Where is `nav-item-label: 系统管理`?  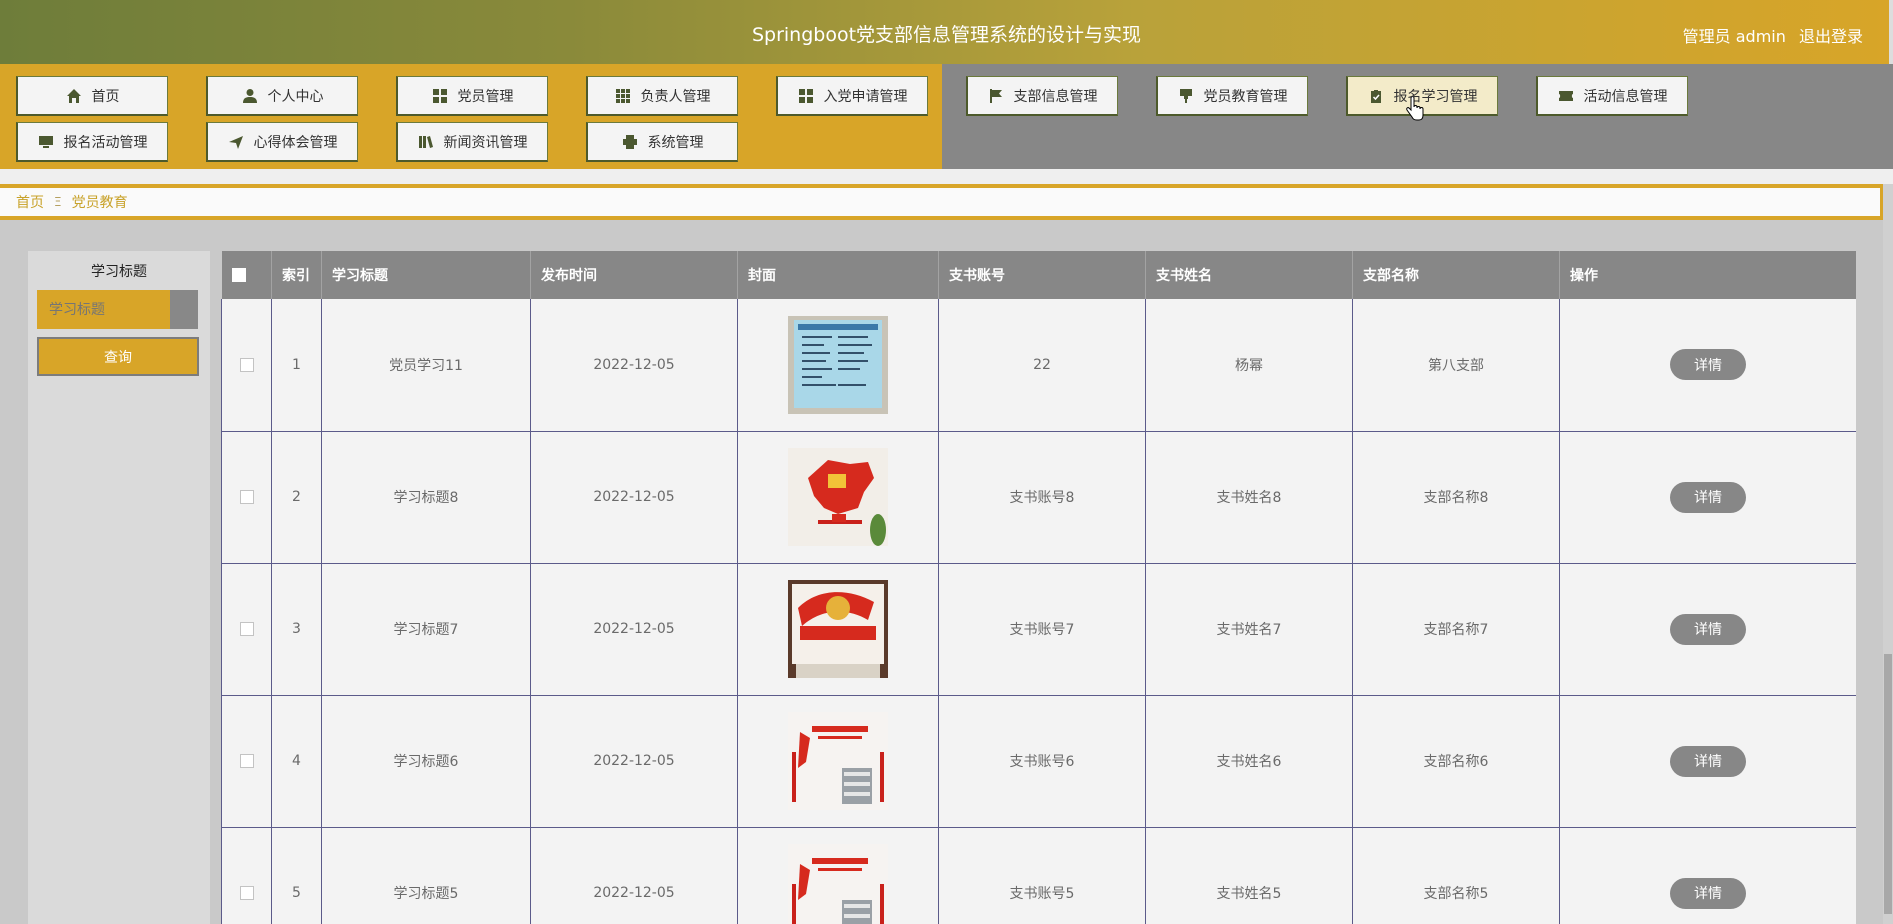 nav-item-label: 系统管理 is located at coordinates (675, 142).